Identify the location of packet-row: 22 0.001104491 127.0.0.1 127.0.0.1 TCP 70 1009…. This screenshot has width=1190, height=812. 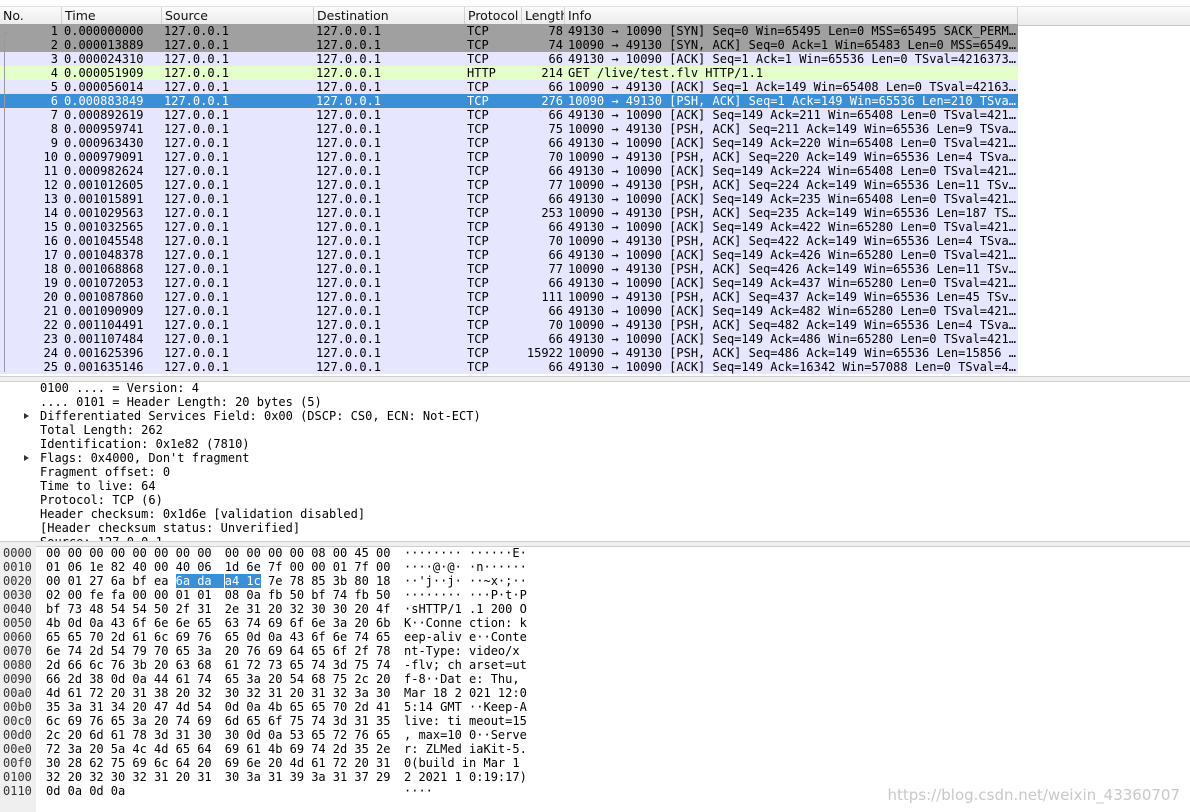
(509, 325).